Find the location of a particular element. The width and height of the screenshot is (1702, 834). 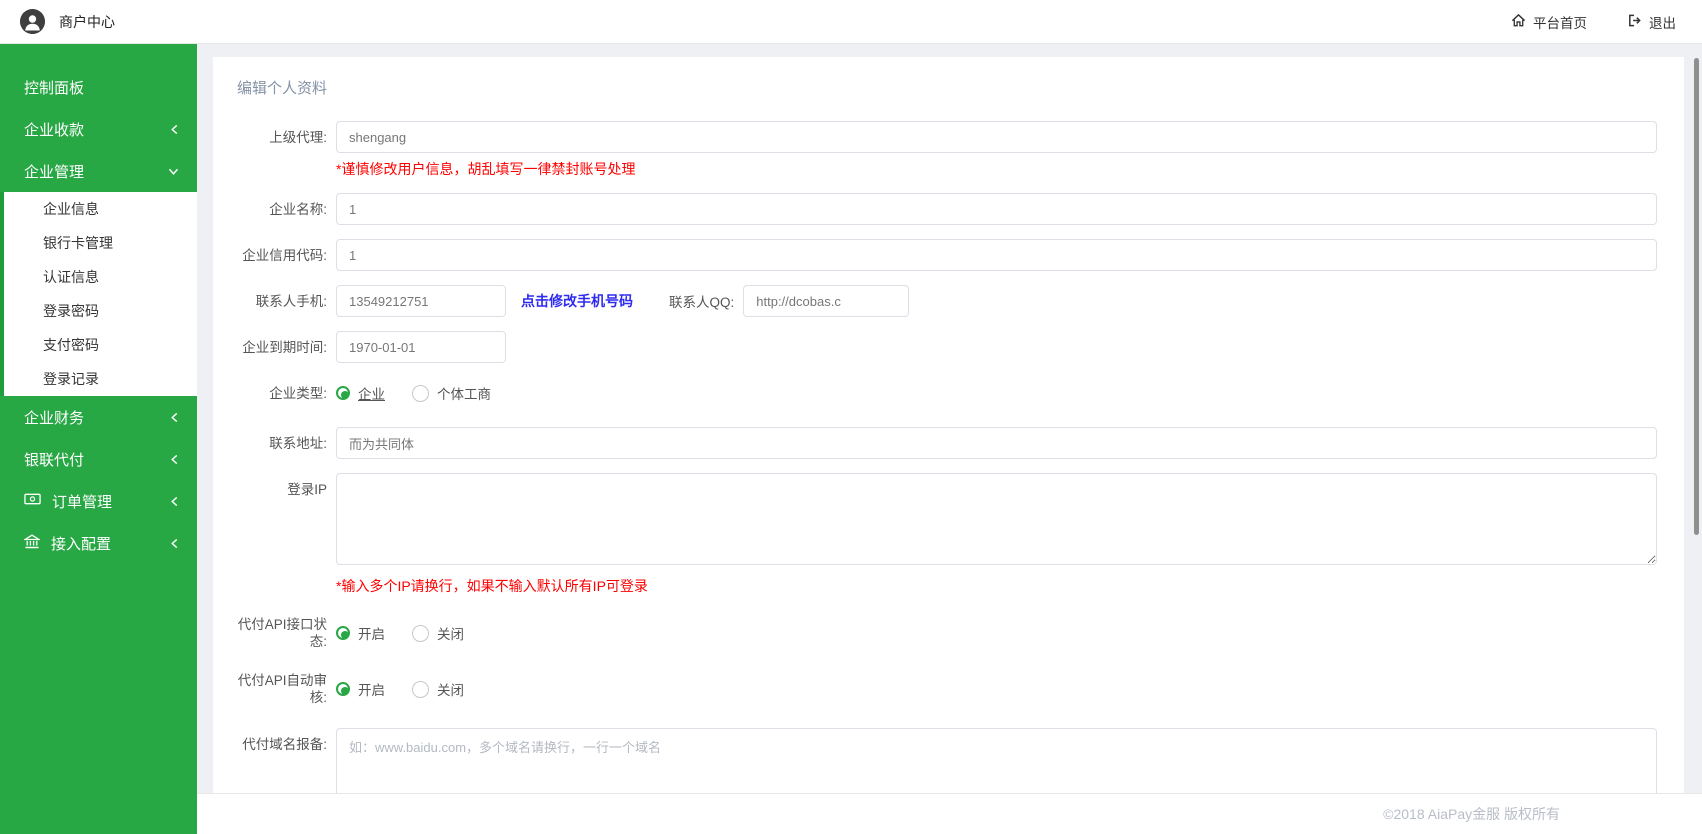

sidebar-subitem-login-records: 登录记录 is located at coordinates (100, 379).